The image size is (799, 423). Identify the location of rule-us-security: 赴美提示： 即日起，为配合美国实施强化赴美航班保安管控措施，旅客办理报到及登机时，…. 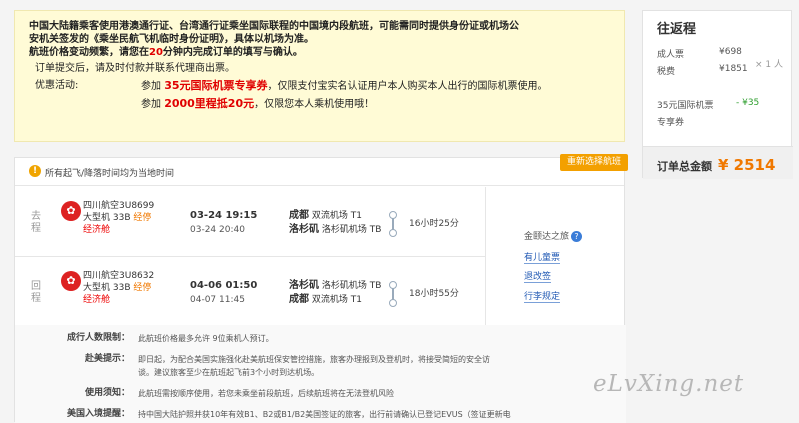
(287, 359).